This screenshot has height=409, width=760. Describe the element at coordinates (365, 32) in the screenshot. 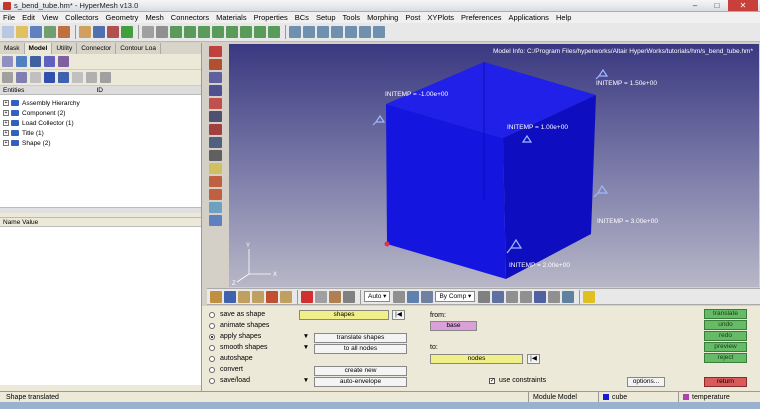

I see `spin-icon` at that location.